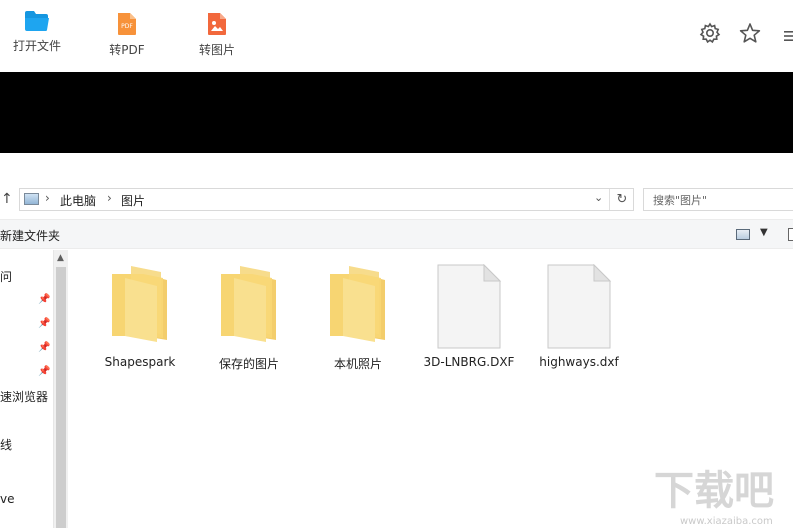 The width and height of the screenshot is (793, 528). I want to click on pictures-location-icon, so click(31, 199).